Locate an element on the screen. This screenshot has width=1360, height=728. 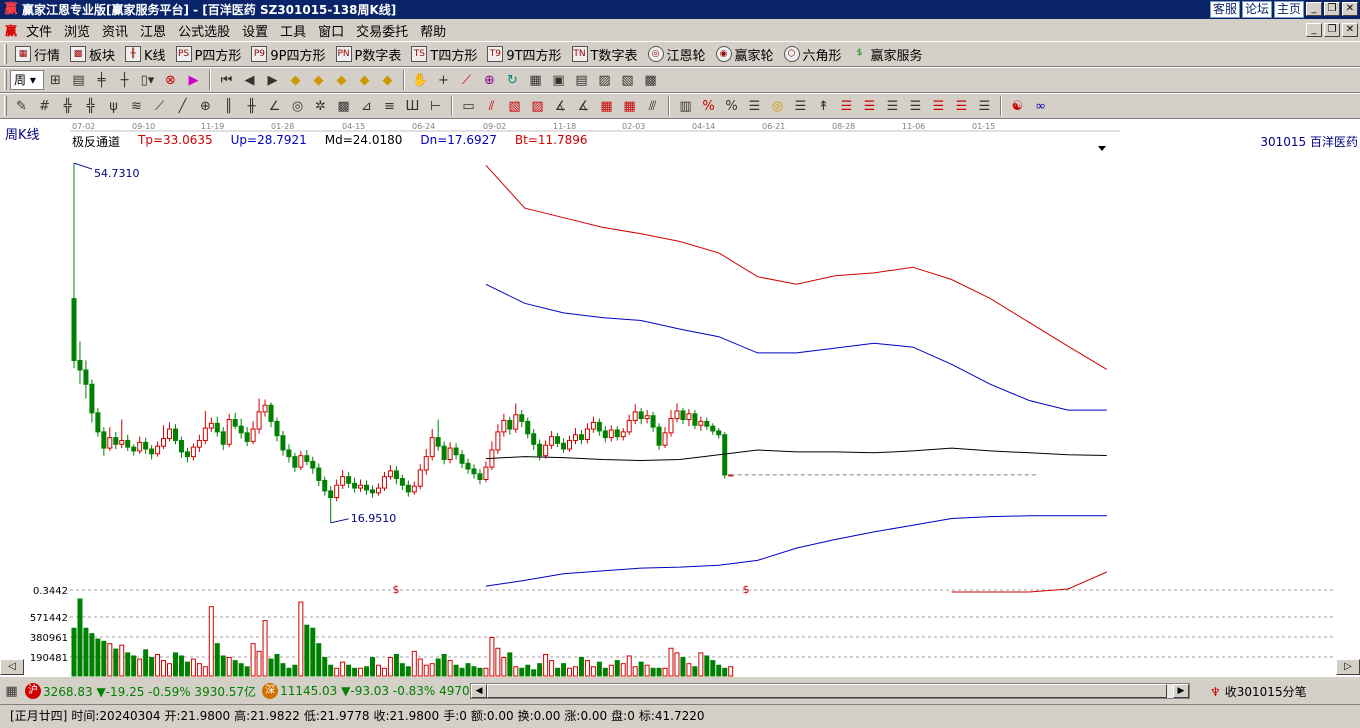
menu-browse: 浏览 is located at coordinates (77, 30).